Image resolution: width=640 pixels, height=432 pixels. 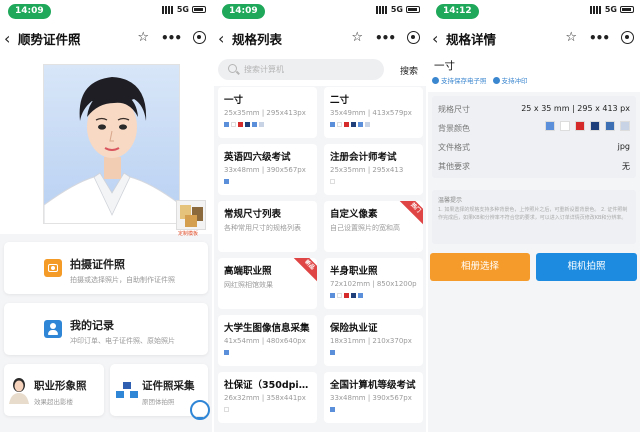 I want to click on template-thumbnail, so click(x=191, y=215).